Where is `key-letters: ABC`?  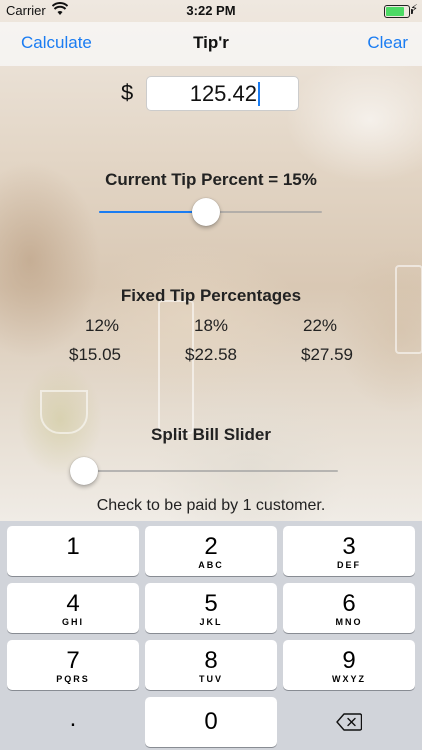 key-letters: ABC is located at coordinates (211, 565).